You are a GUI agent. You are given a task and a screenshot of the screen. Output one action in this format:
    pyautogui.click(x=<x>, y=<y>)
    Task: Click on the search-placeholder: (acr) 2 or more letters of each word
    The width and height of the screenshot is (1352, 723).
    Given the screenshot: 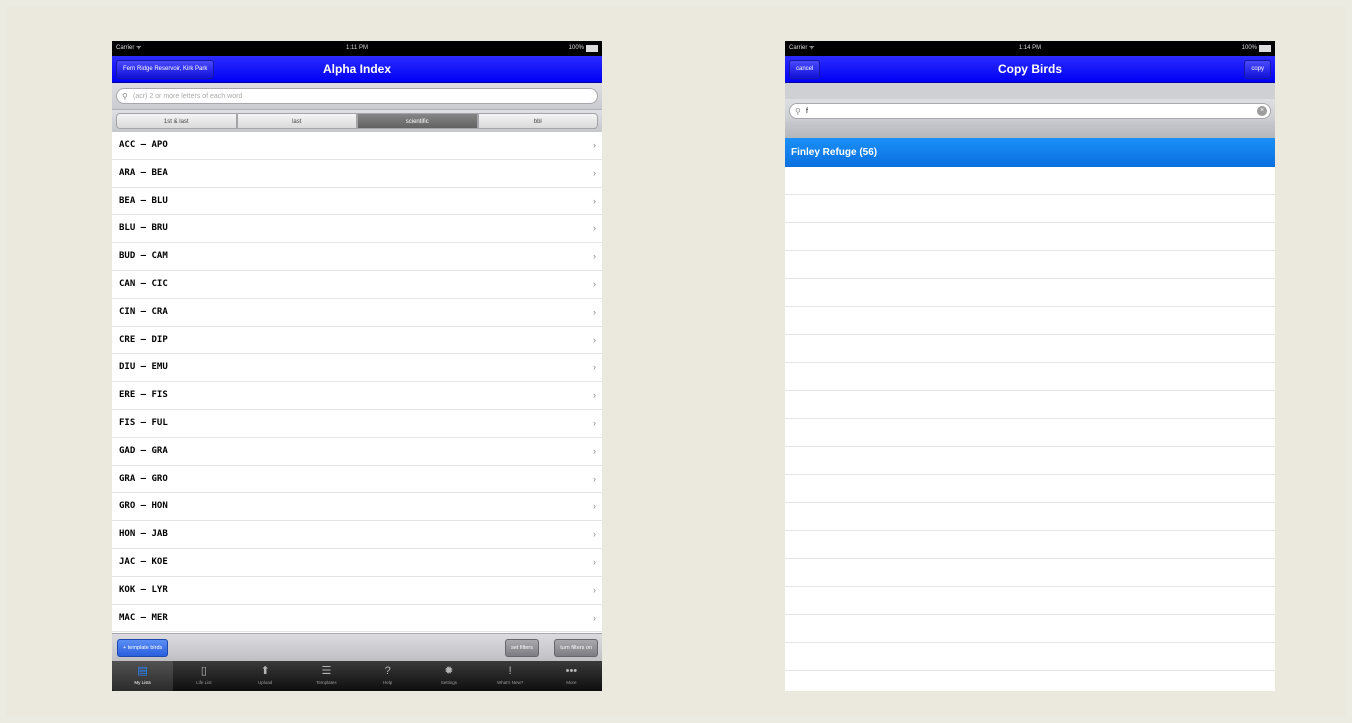 What is the action you would take?
    pyautogui.click(x=188, y=96)
    